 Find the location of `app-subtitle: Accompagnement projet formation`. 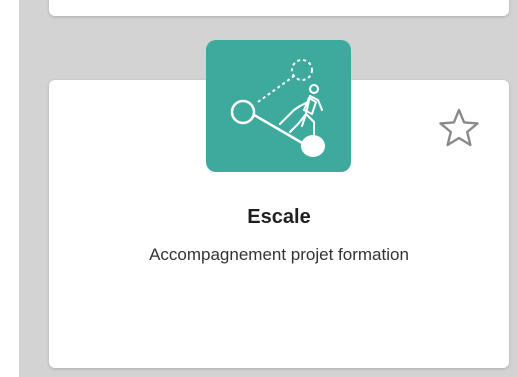

app-subtitle: Accompagnement projet formation is located at coordinates (279, 254).